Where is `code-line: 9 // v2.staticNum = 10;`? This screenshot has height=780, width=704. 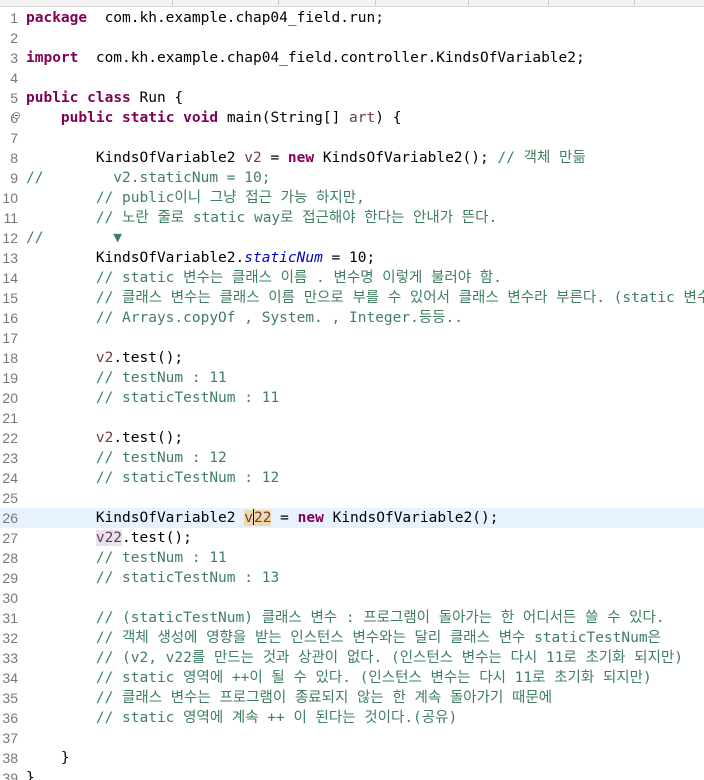 code-line: 9 // v2.staticNum = 10; is located at coordinates (352, 178).